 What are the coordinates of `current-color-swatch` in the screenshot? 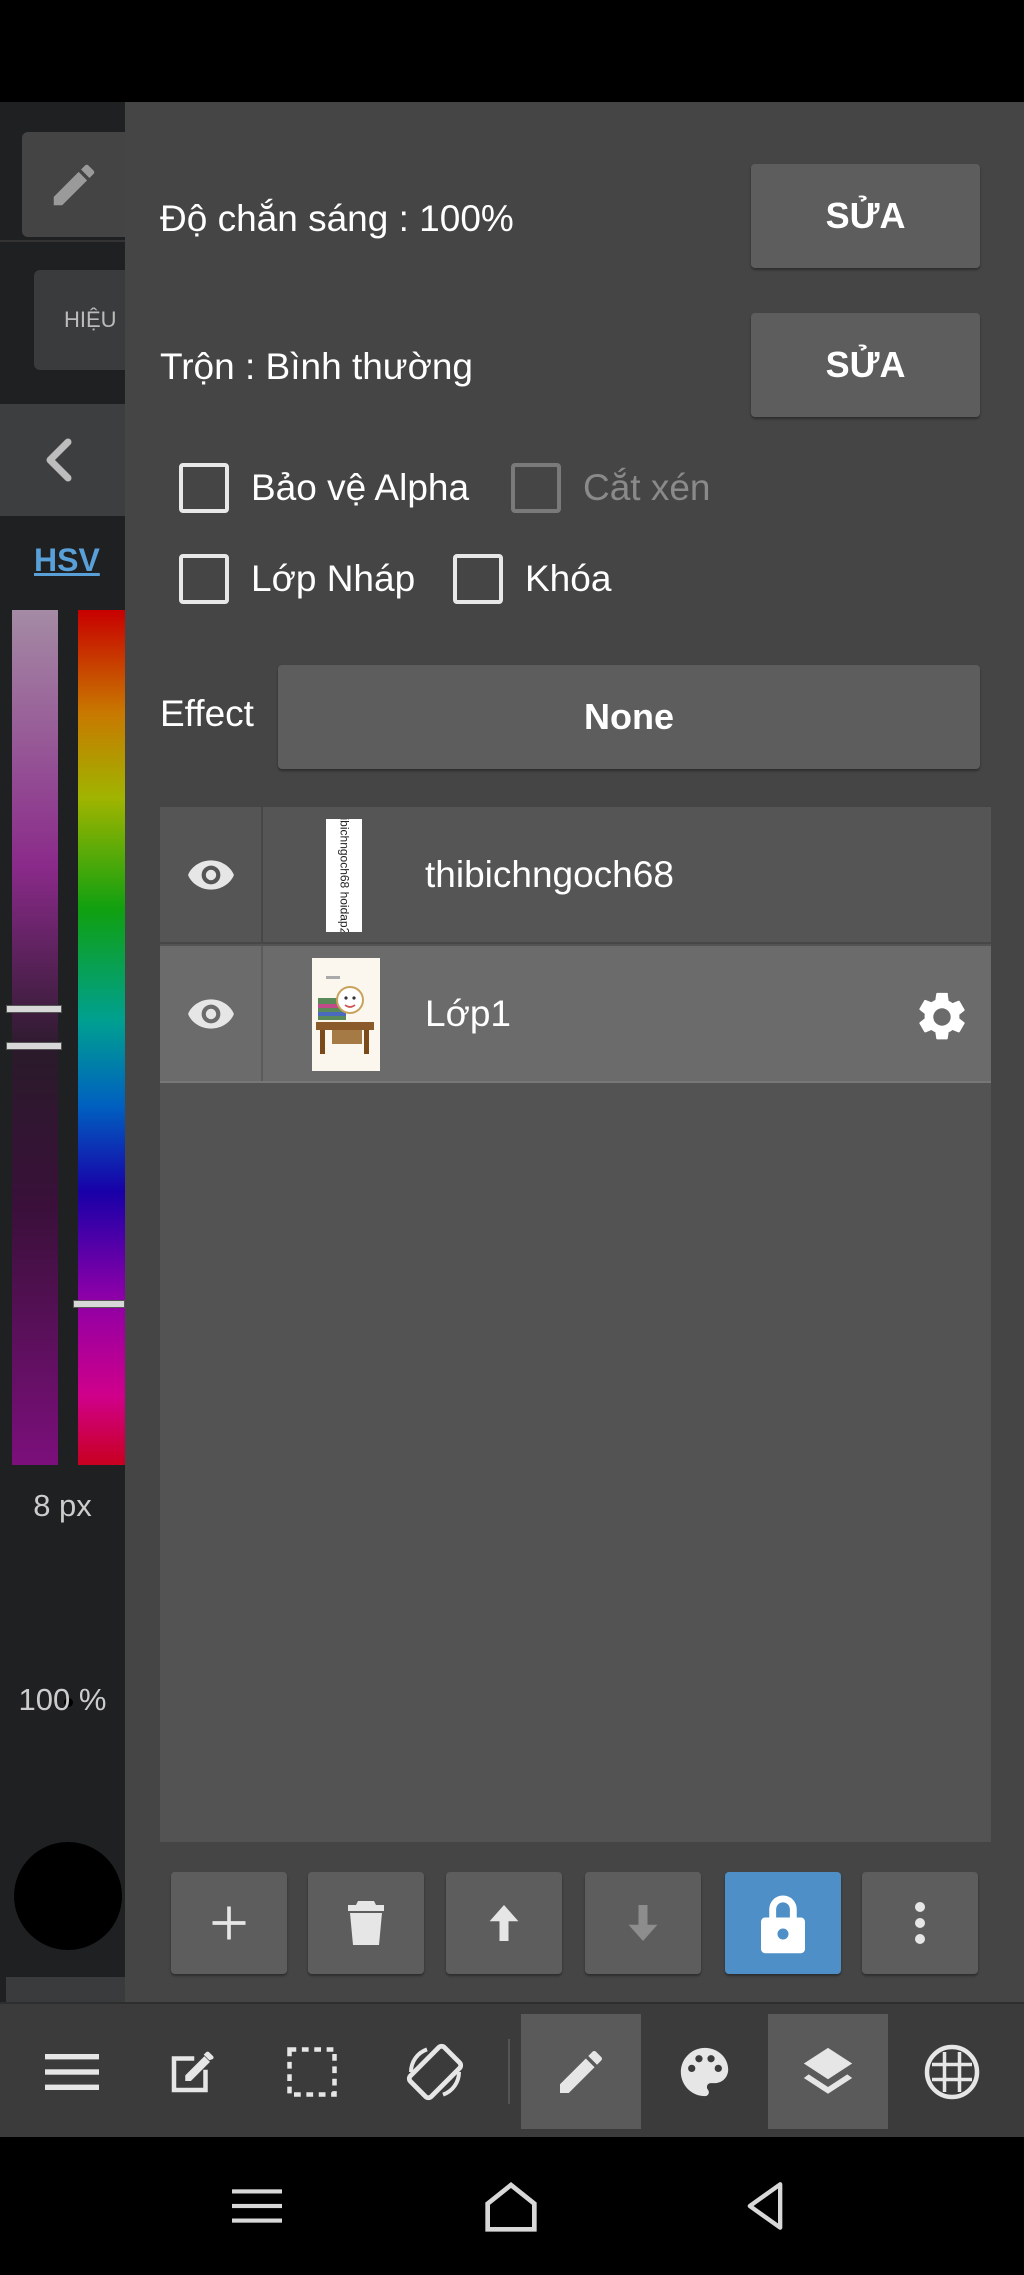 It's located at (68, 1896).